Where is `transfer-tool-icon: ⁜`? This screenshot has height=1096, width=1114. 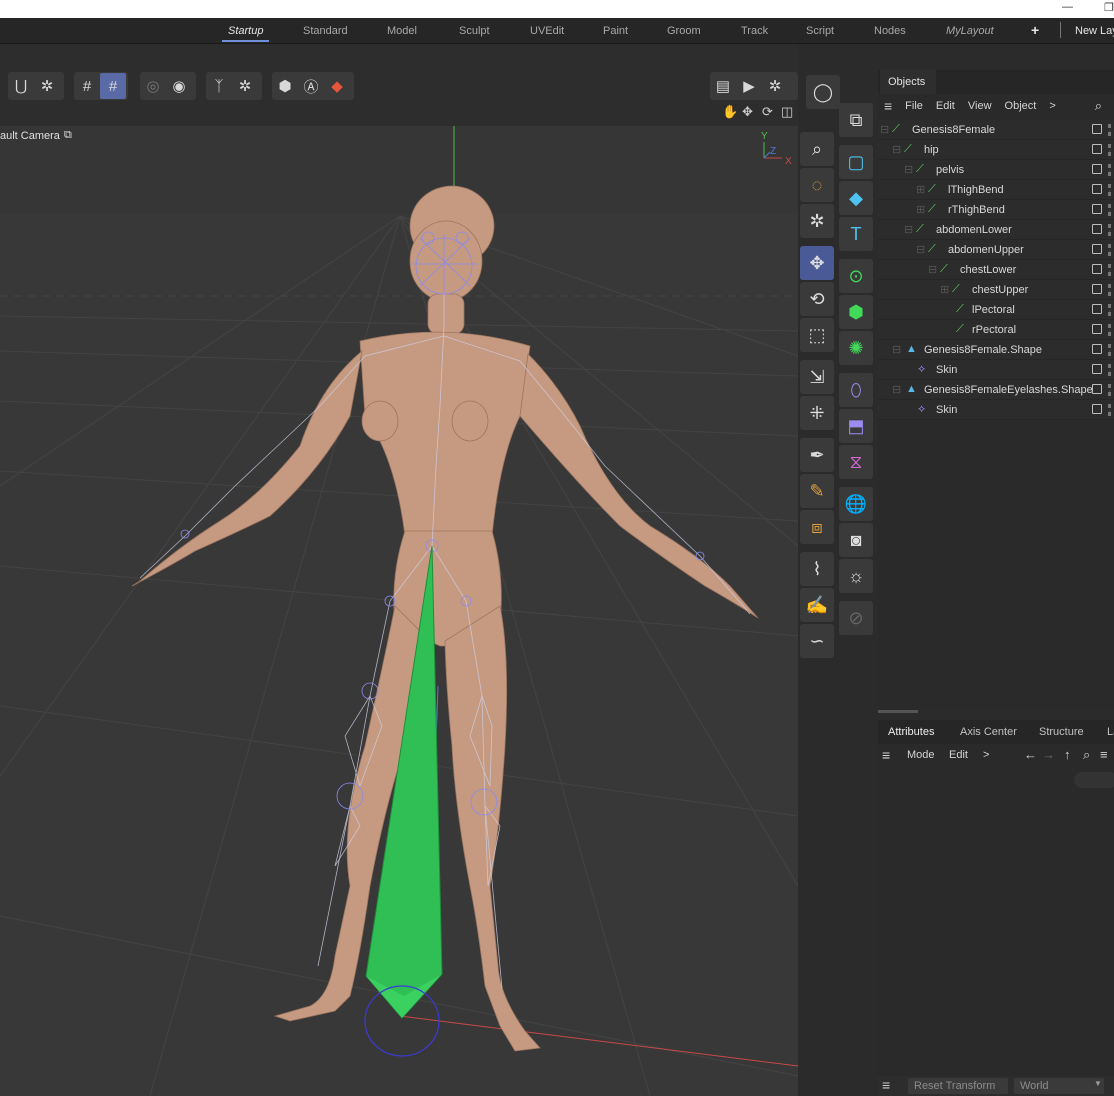 transfer-tool-icon: ⁜ is located at coordinates (817, 413).